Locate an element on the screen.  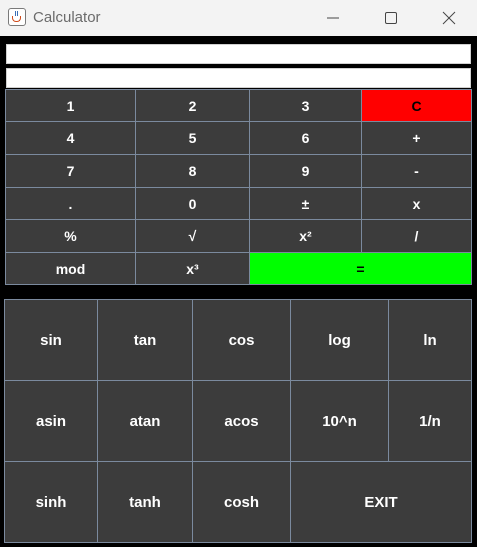
maximize-button is located at coordinates (391, 18).